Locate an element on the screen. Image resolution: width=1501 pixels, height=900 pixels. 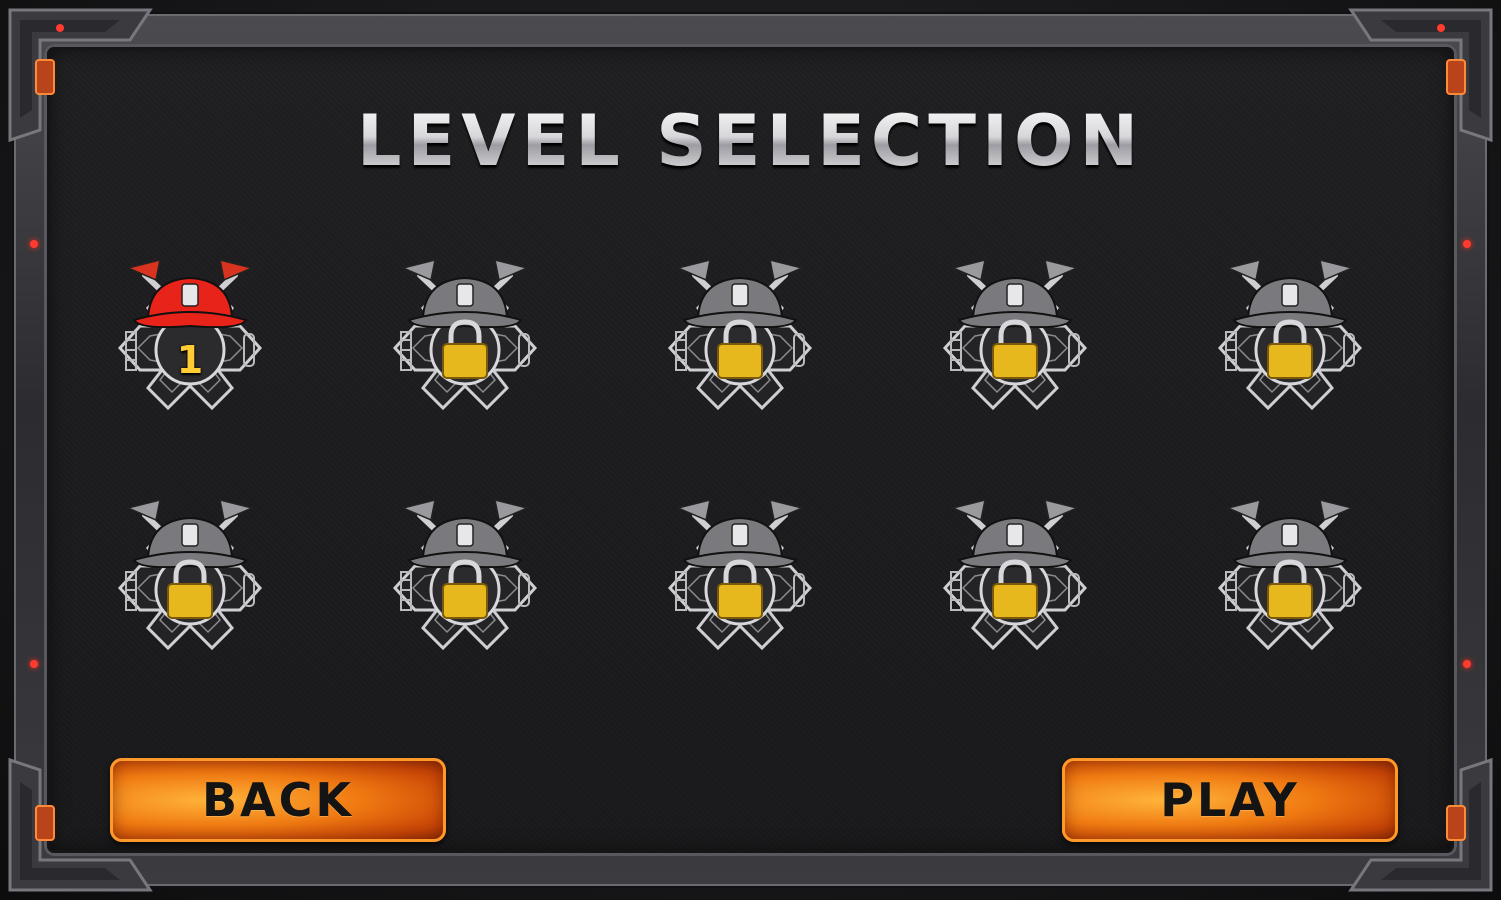
back-button-label: BACK is located at coordinates (278, 800).